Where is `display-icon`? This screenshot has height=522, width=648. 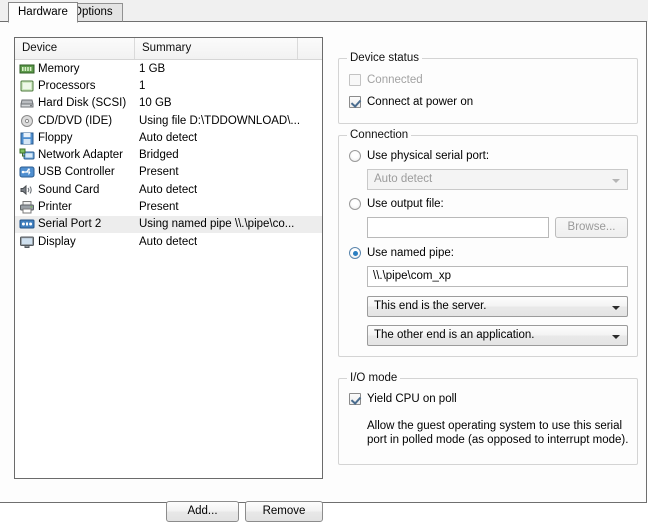
display-icon is located at coordinates (27, 242).